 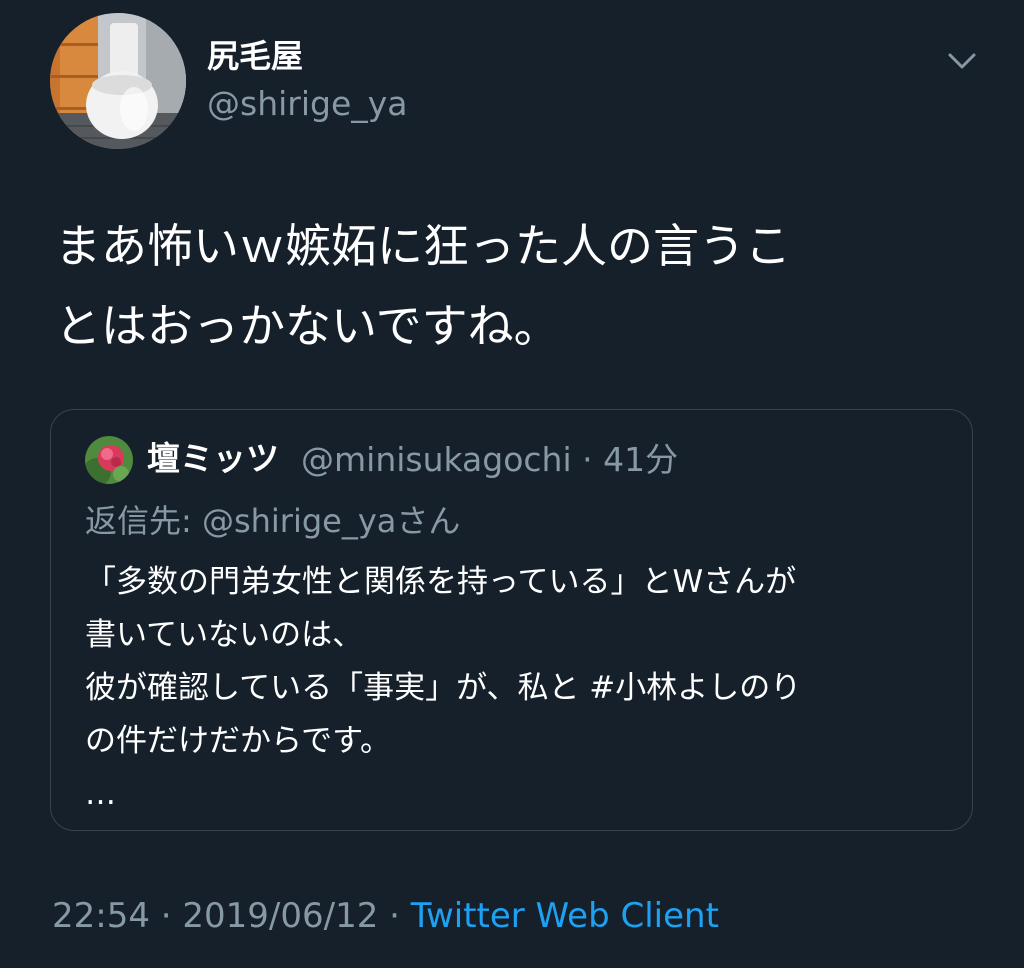 I want to click on quoted-author-display-name: 壇ミッツ, so click(x=213, y=458).